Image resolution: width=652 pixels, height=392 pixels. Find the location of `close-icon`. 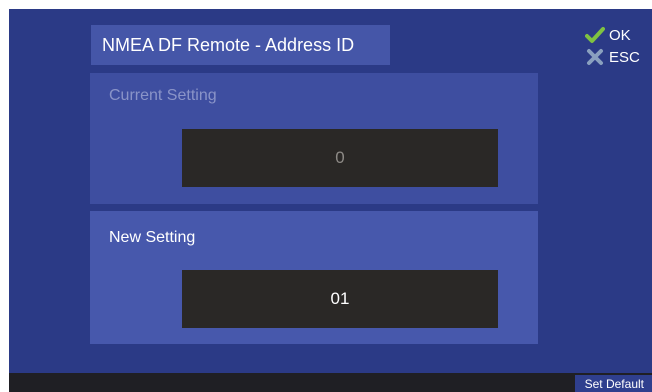

close-icon is located at coordinates (595, 57).